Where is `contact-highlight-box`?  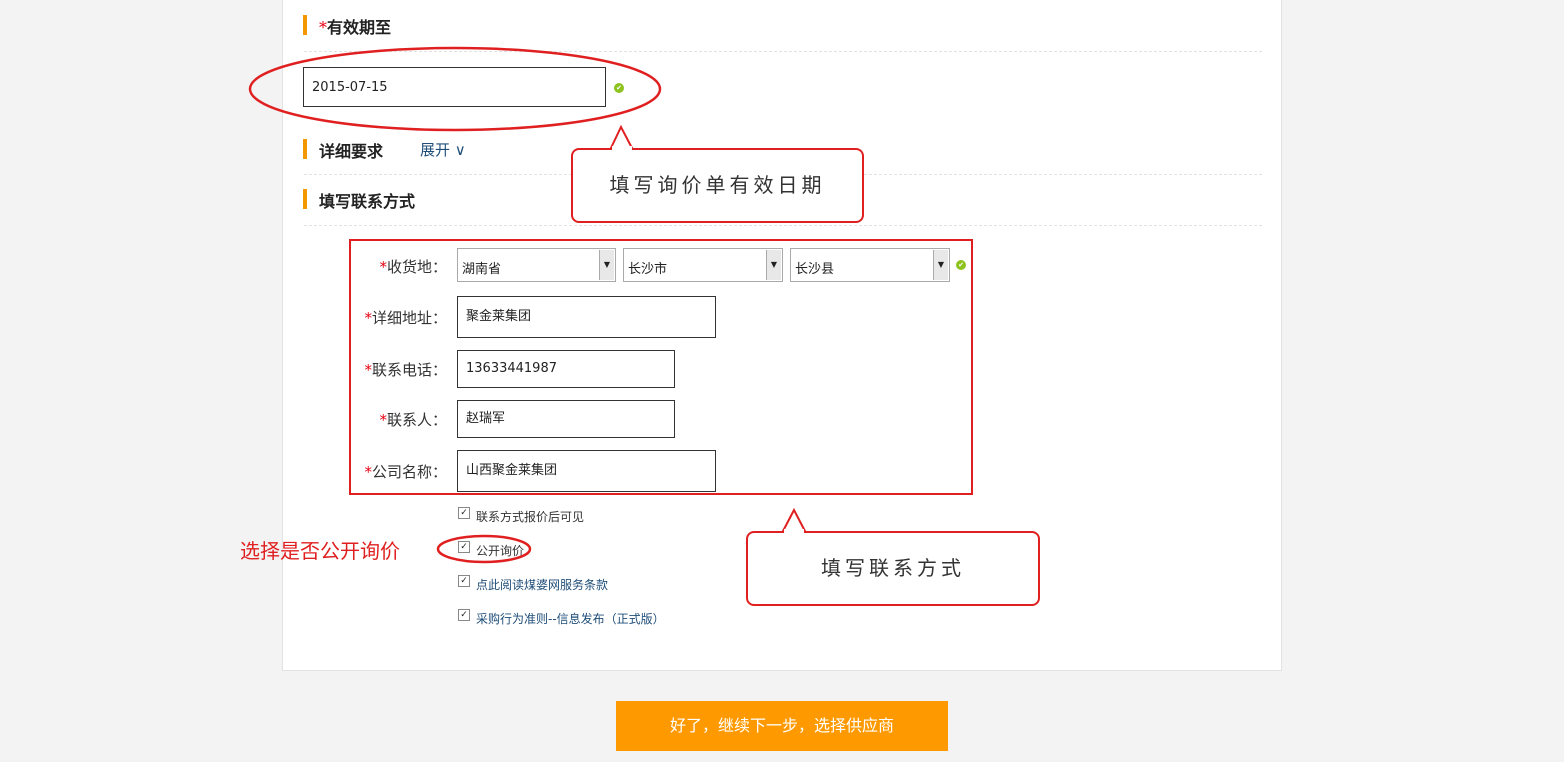 contact-highlight-box is located at coordinates (661, 367).